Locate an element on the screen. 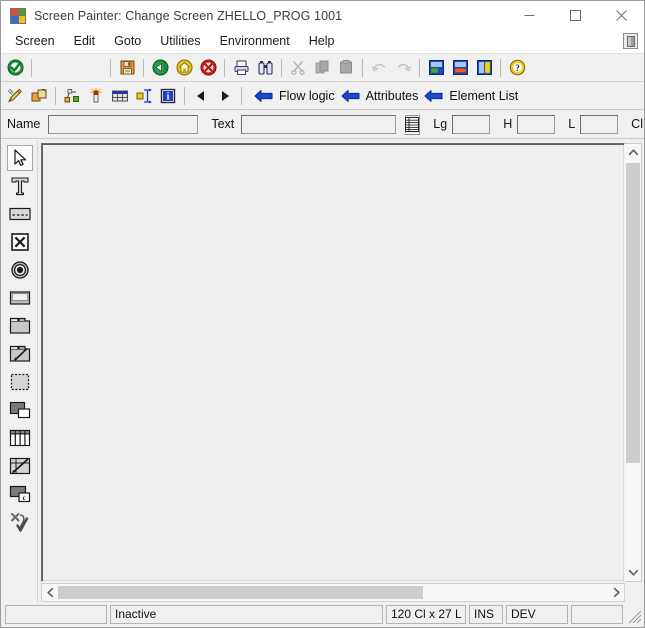  radio-button-tool is located at coordinates (20, 270).